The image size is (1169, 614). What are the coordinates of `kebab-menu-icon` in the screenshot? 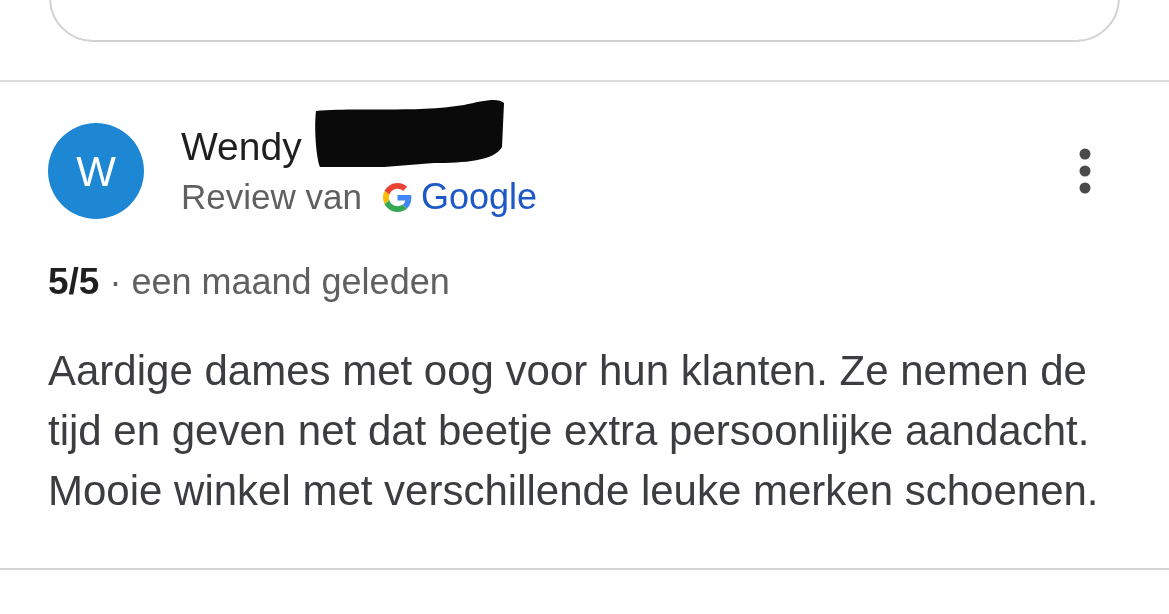 It's located at (1085, 171).